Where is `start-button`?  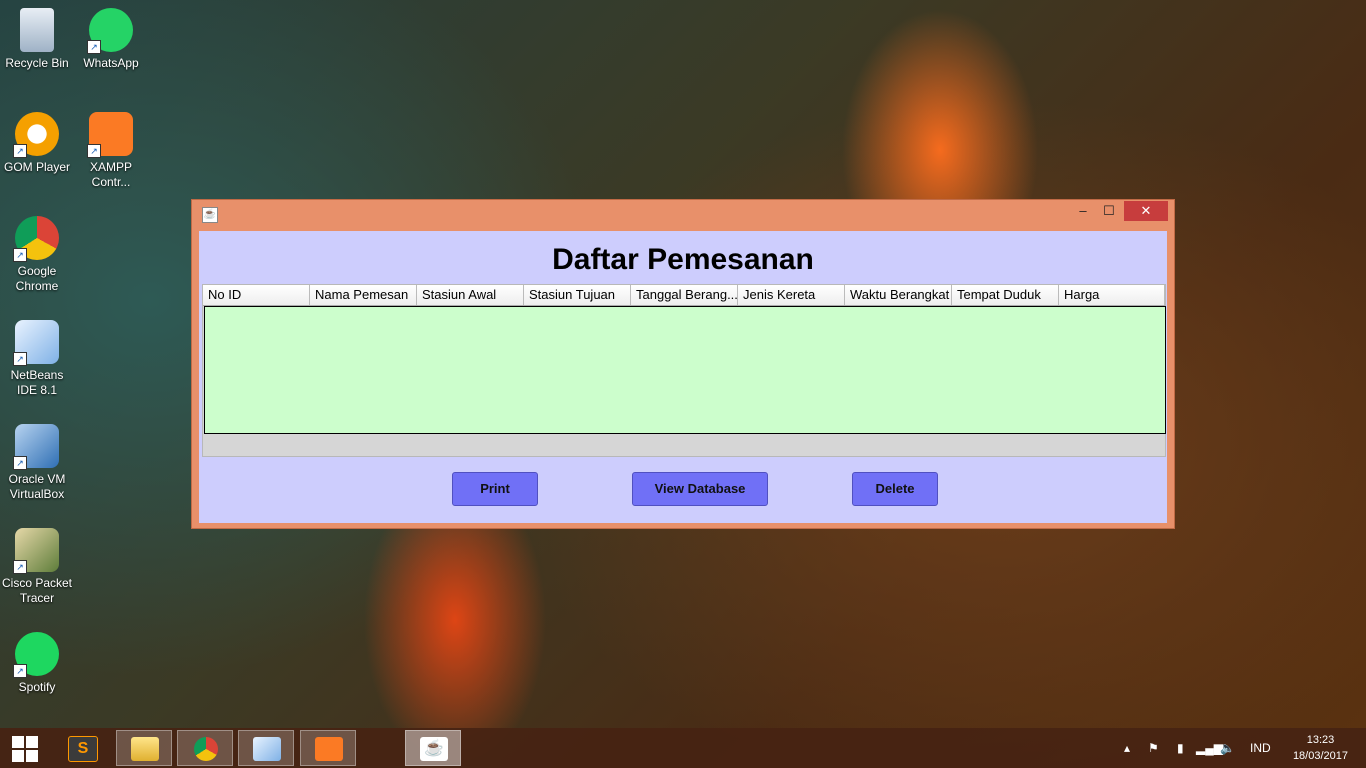
start-button is located at coordinates (25, 748).